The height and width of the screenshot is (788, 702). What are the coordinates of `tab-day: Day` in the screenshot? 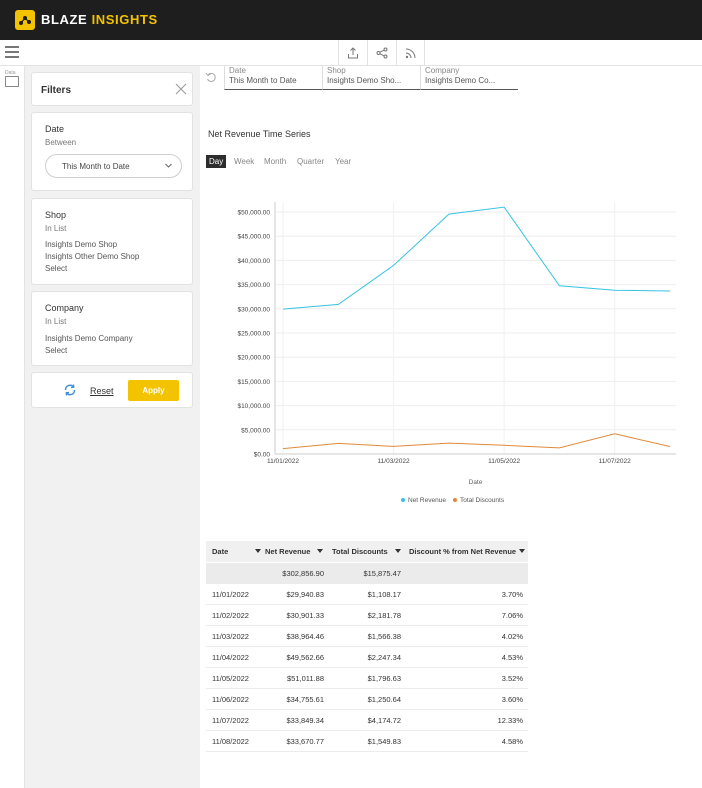 It's located at (216, 161).